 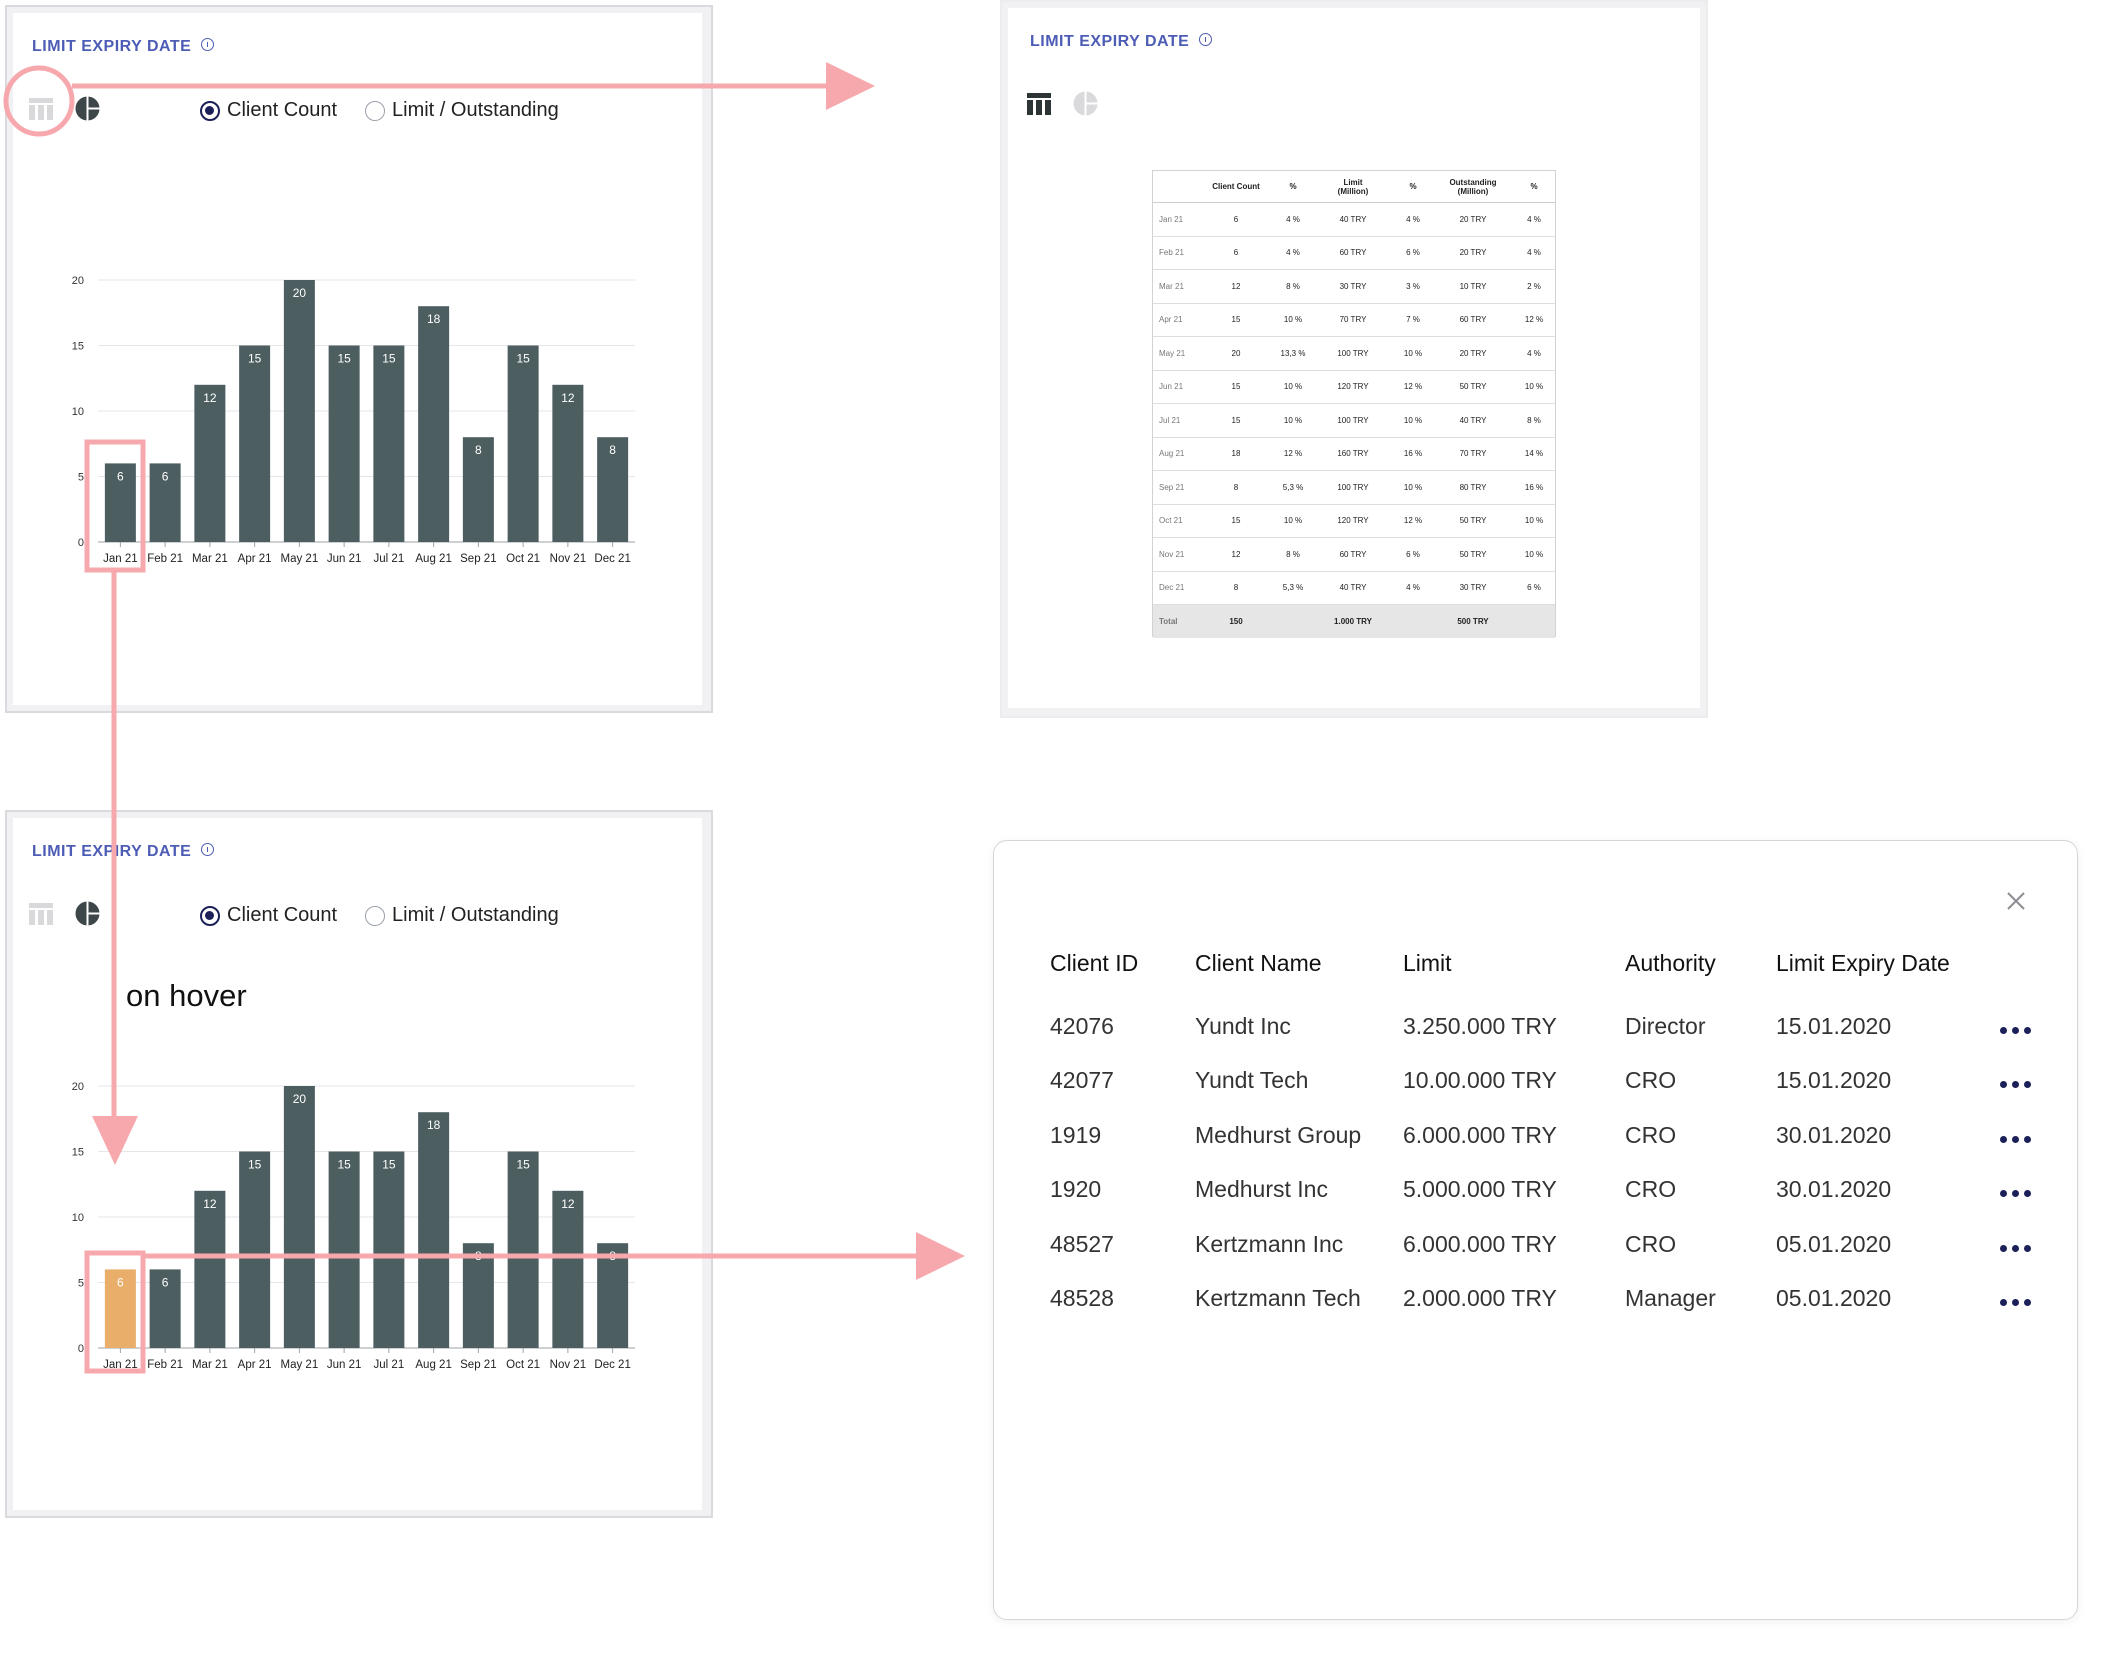 What do you see at coordinates (1480, 1298) in the screenshot?
I see `table-cell: 2.000.000 TRY` at bounding box center [1480, 1298].